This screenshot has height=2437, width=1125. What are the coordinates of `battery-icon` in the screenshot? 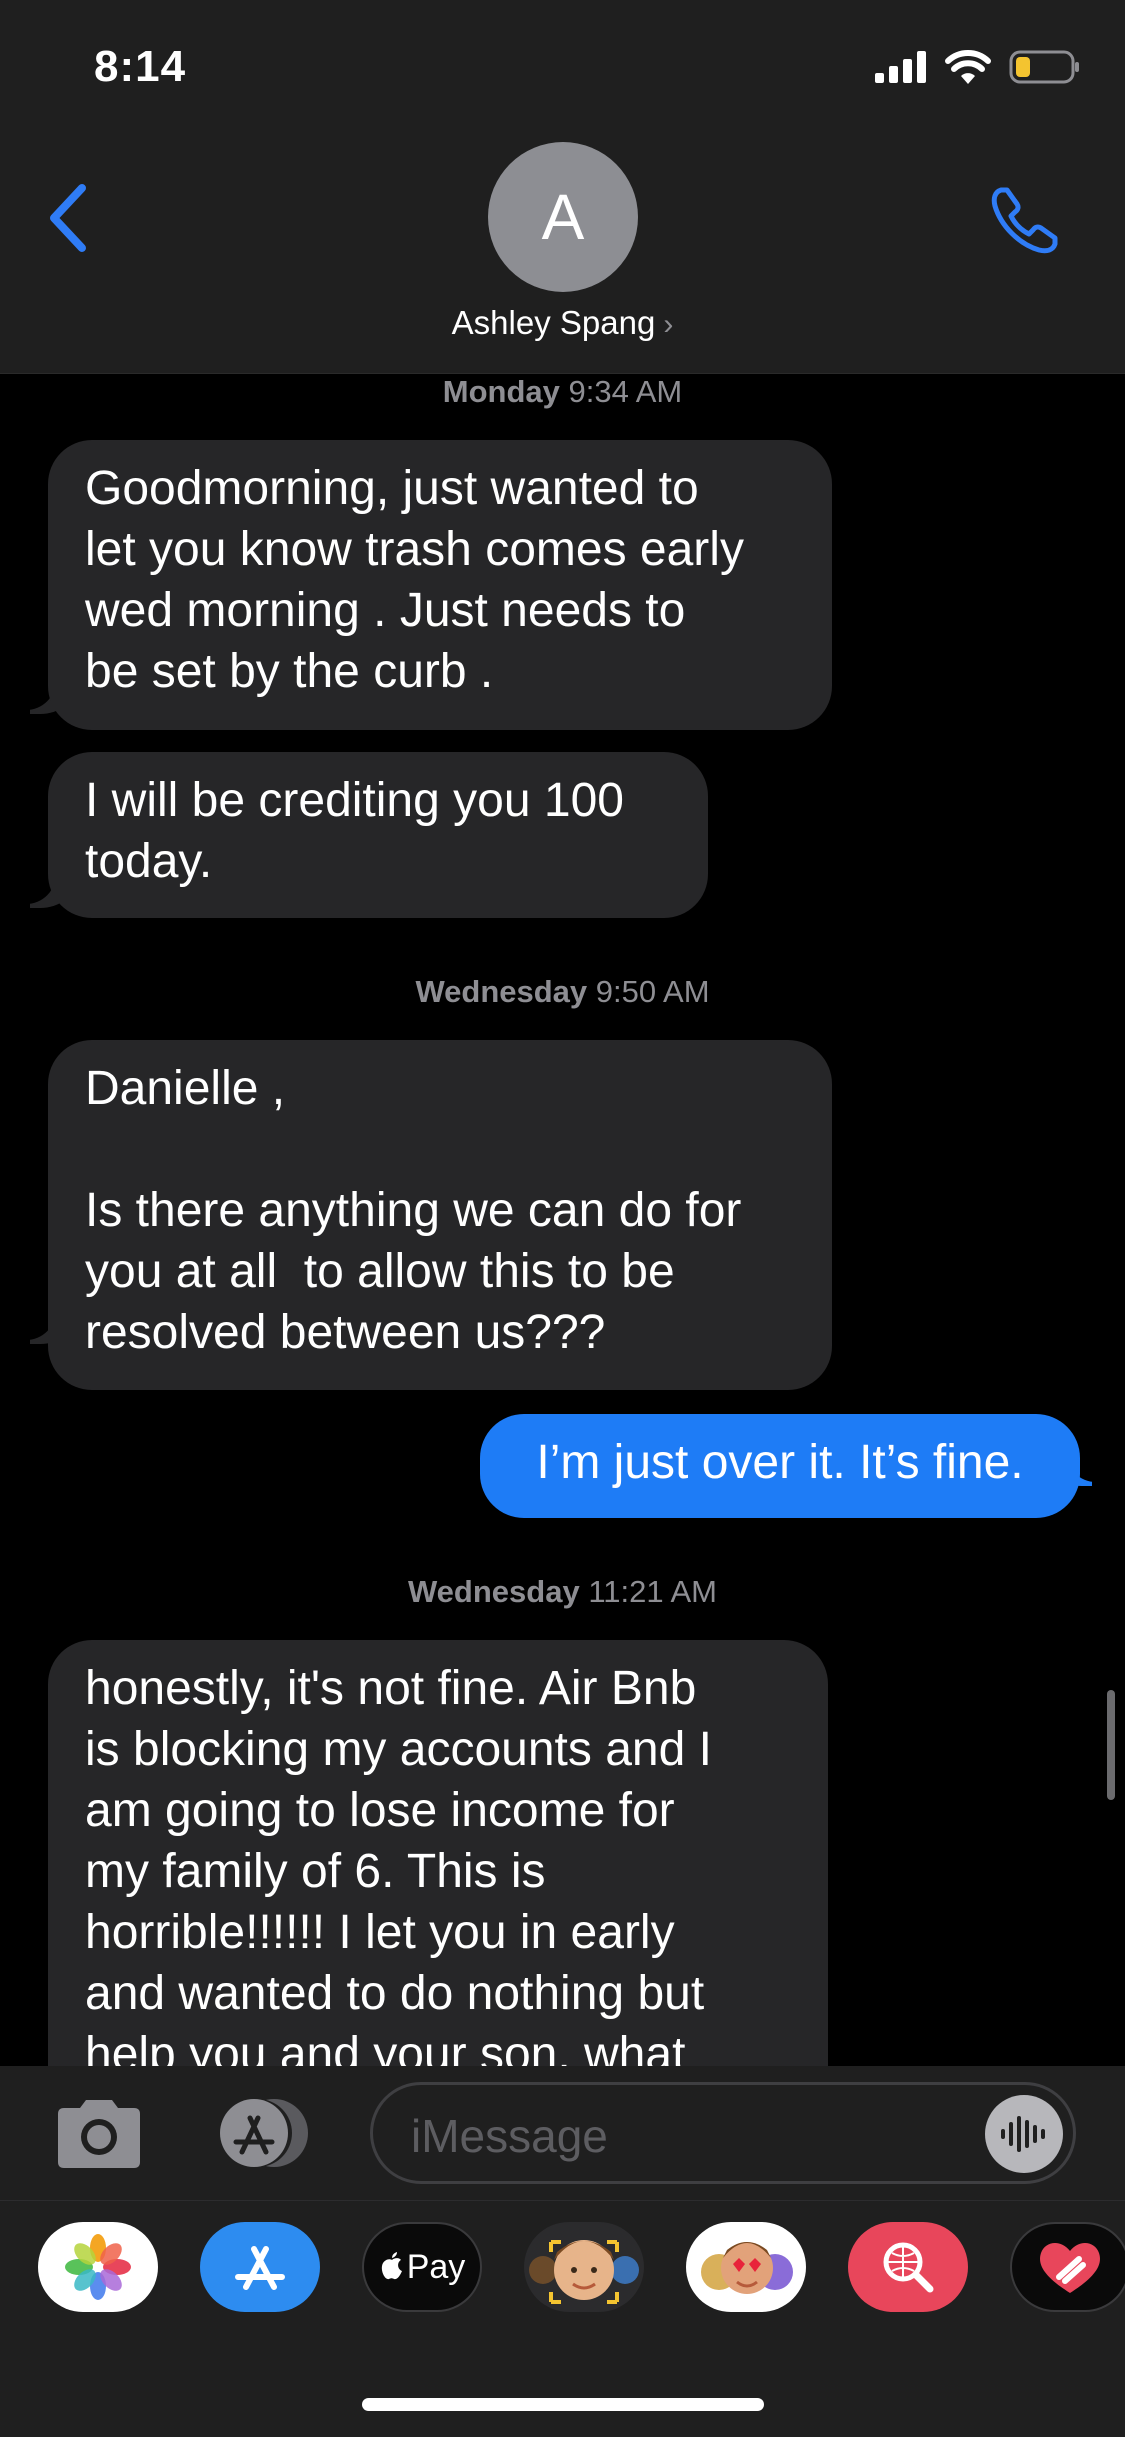 It's located at (1044, 67).